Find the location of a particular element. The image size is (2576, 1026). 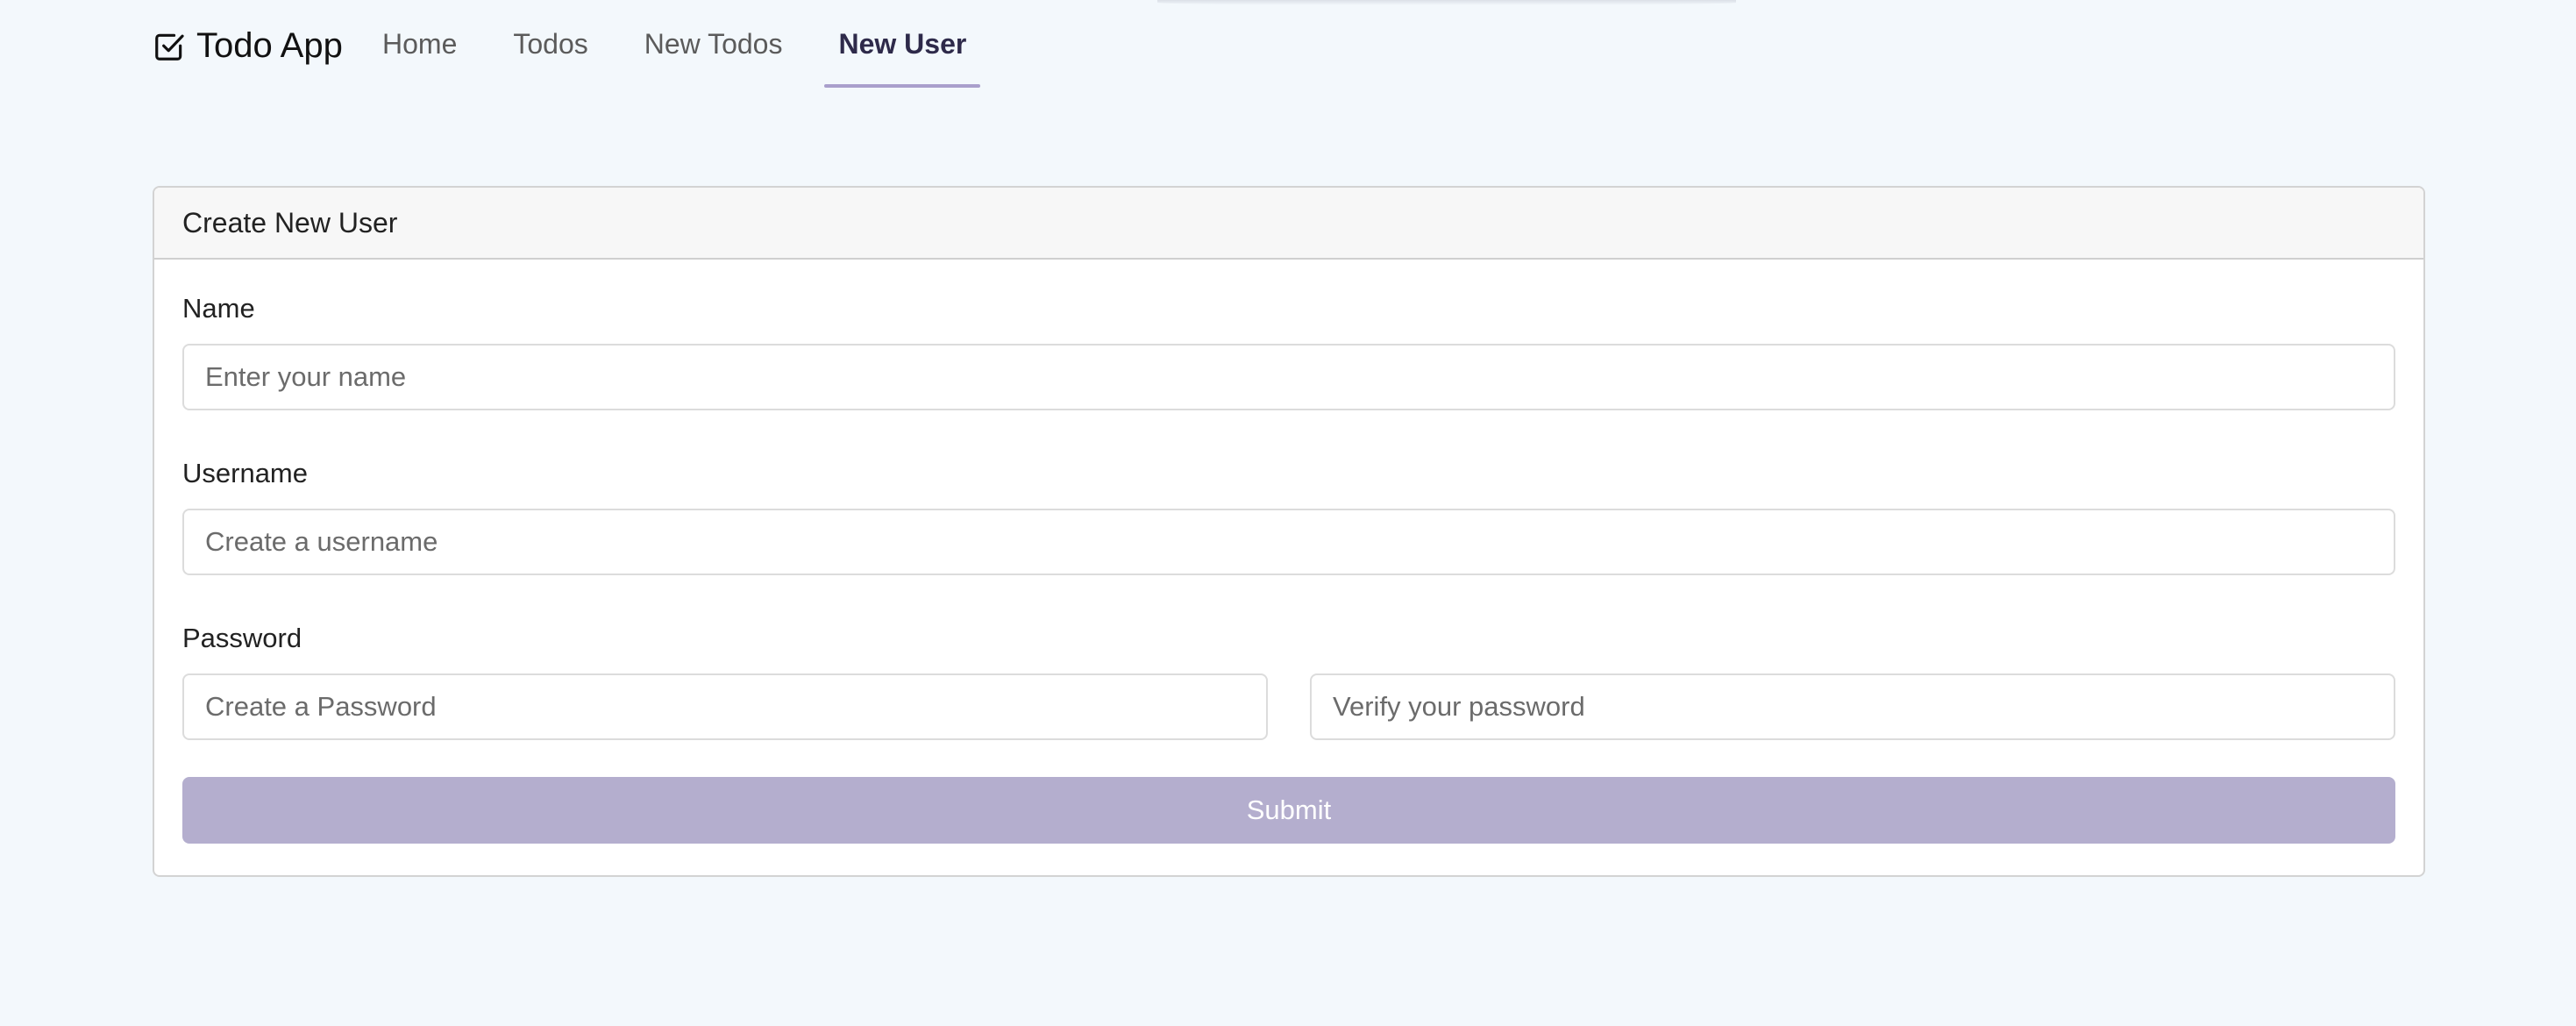

submit-button: Submit is located at coordinates (1288, 810).